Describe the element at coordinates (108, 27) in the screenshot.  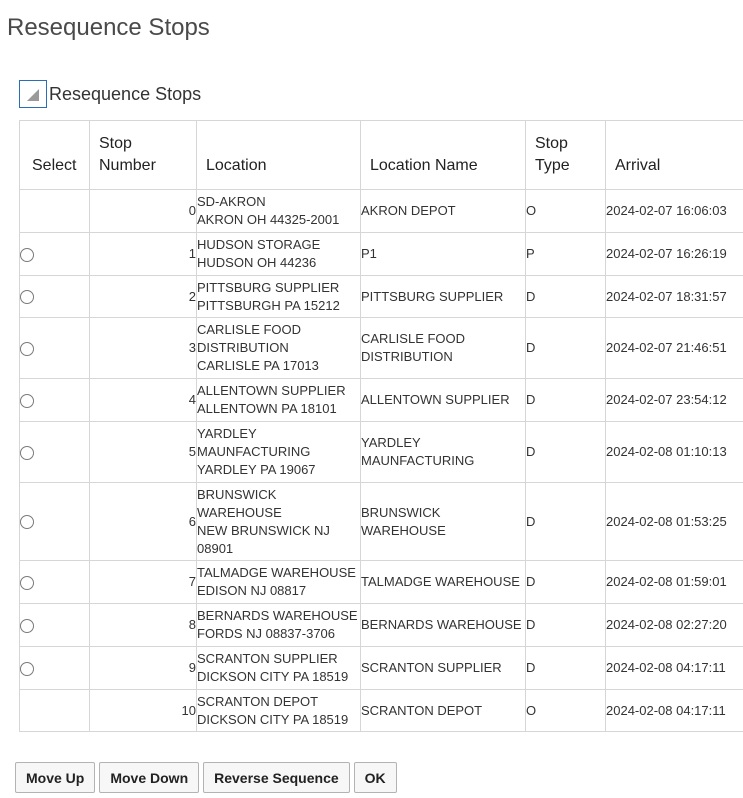
I see `page-title: Resequence Stops` at that location.